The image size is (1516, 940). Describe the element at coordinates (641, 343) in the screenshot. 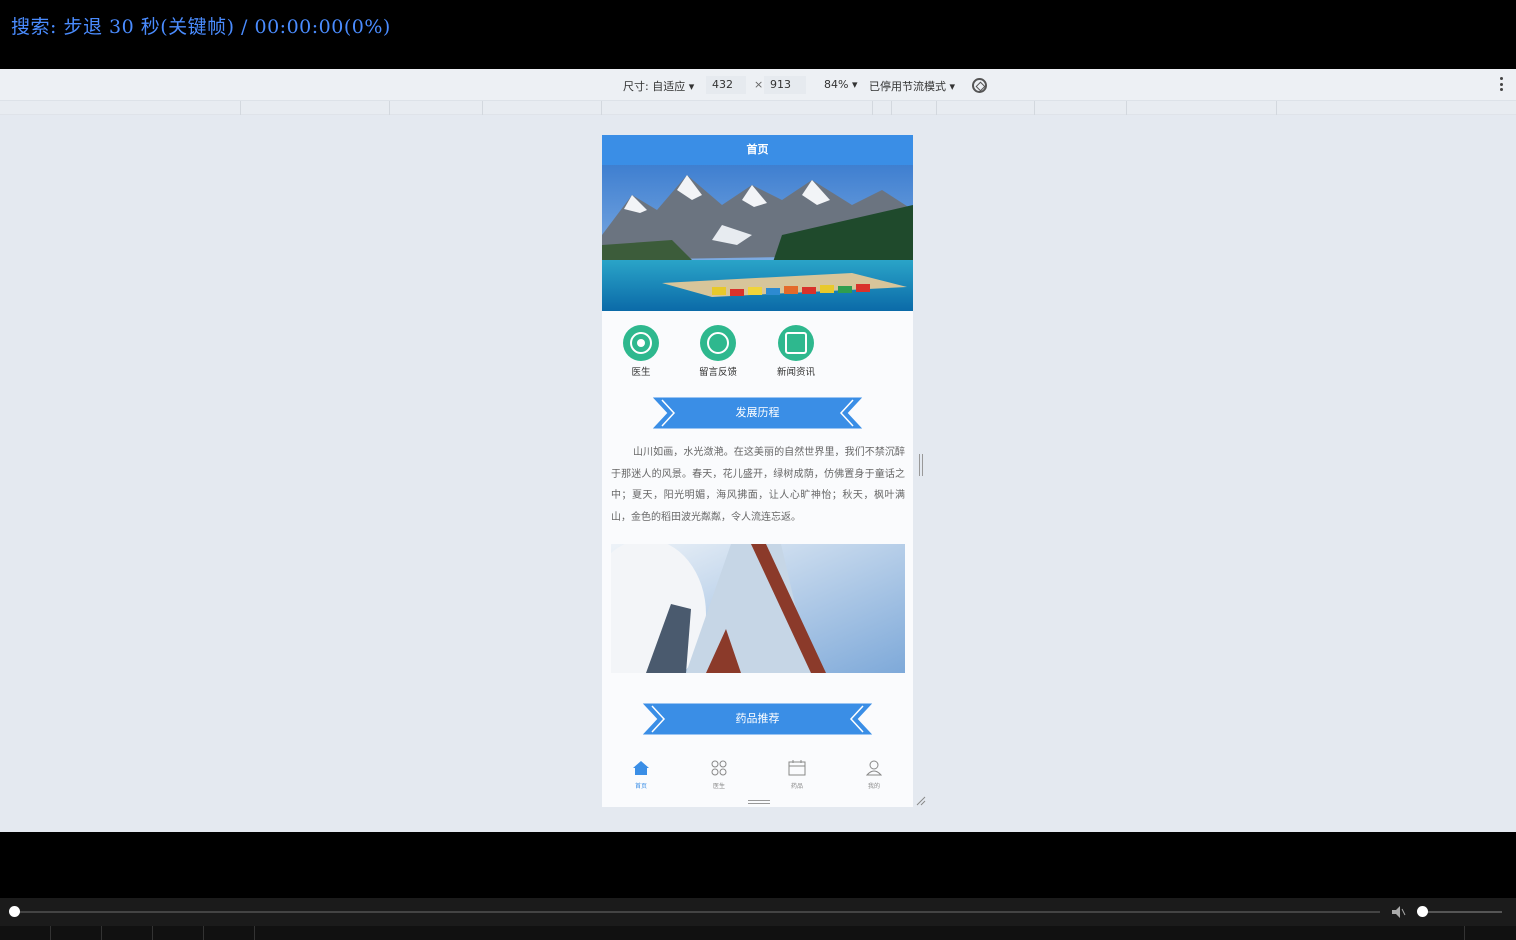

I see `doctor-icon` at that location.